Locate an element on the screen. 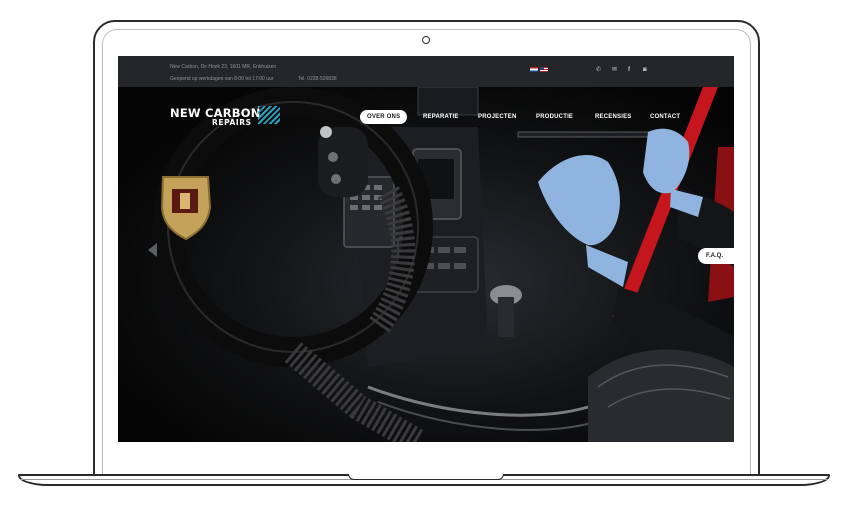  mail-icon: ✉ is located at coordinates (614, 70).